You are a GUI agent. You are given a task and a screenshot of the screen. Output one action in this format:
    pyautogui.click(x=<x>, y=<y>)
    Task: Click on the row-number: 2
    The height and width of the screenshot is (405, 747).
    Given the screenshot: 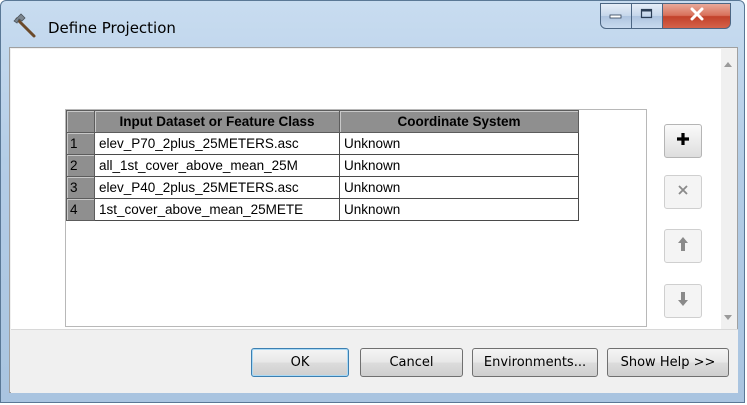 What is the action you would take?
    pyautogui.click(x=80, y=165)
    